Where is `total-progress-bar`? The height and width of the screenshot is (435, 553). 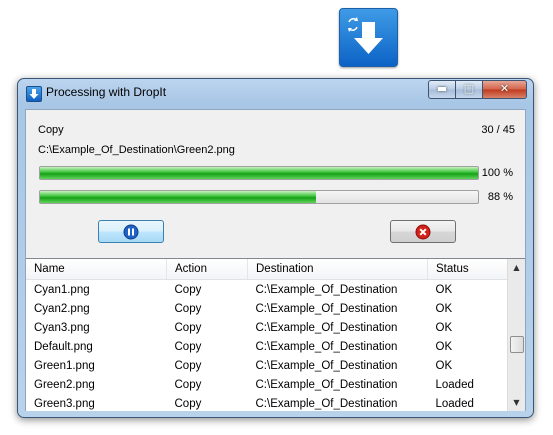
total-progress-bar is located at coordinates (259, 197).